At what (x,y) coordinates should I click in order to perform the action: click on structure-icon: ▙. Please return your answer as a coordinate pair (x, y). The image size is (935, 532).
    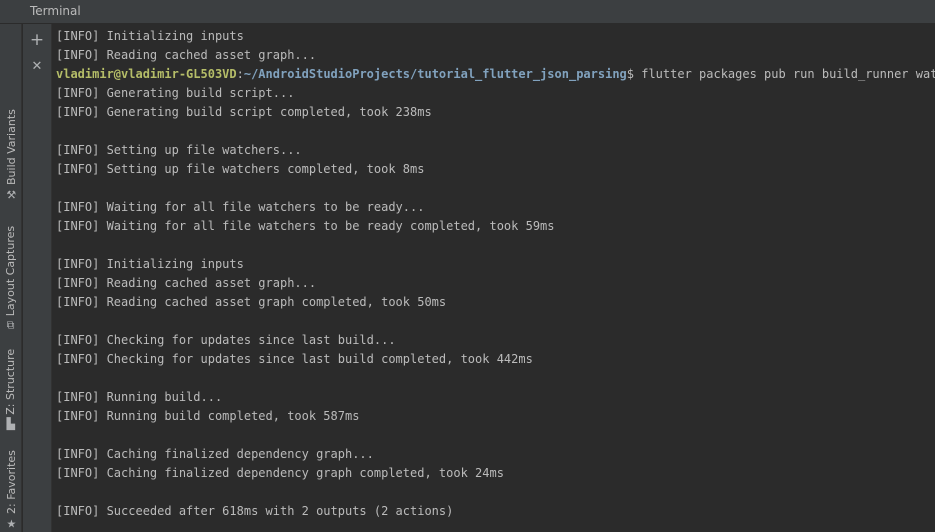
    Looking at the image, I should click on (11, 423).